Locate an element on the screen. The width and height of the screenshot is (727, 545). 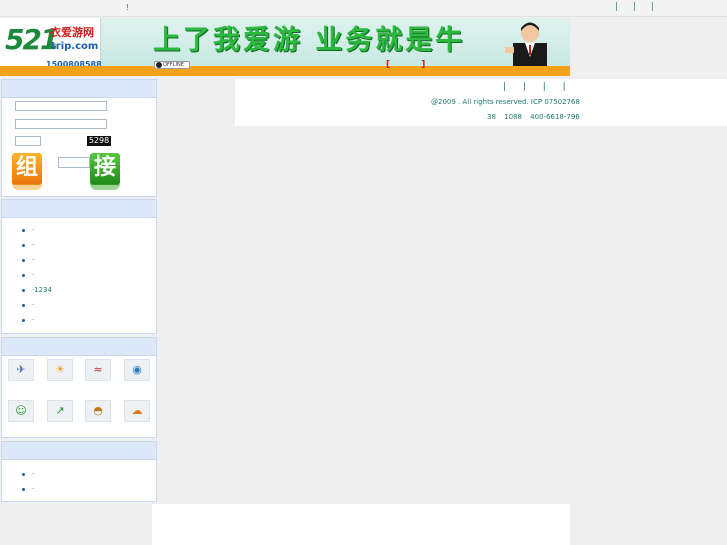
airplane-icon: ✈ is located at coordinates (21, 370).